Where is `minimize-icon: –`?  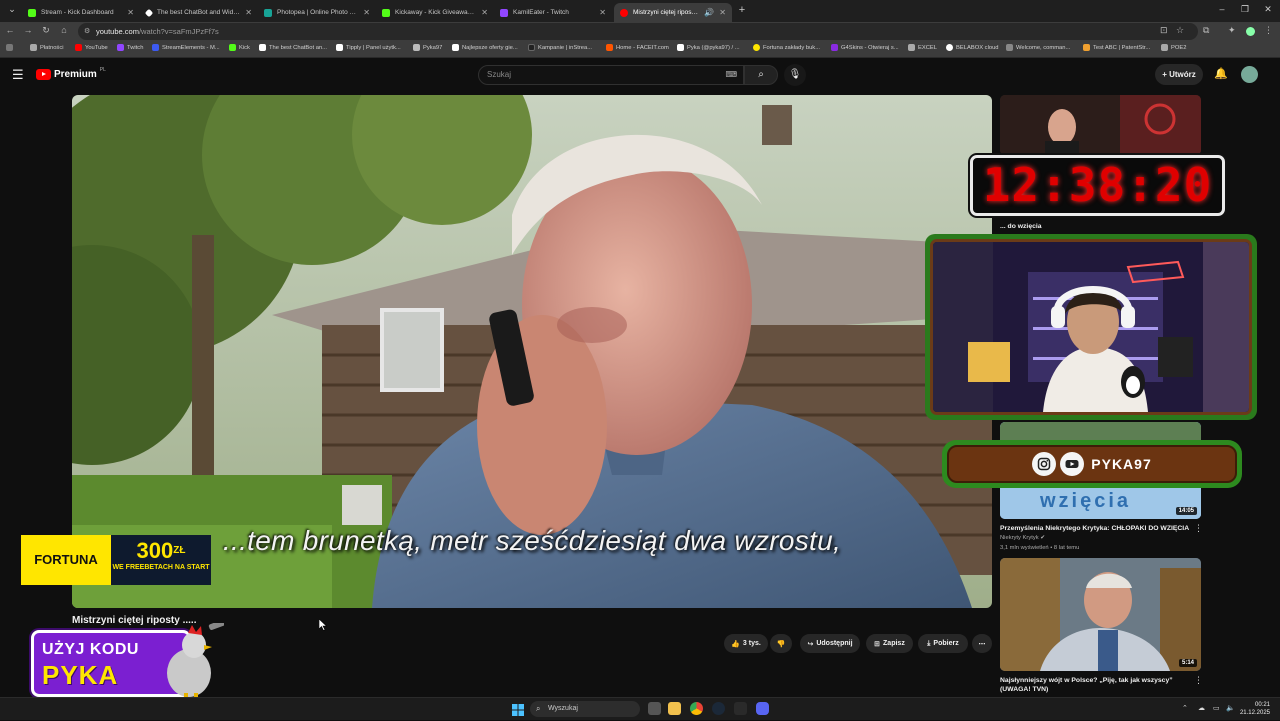
minimize-icon: – is located at coordinates (1222, 9).